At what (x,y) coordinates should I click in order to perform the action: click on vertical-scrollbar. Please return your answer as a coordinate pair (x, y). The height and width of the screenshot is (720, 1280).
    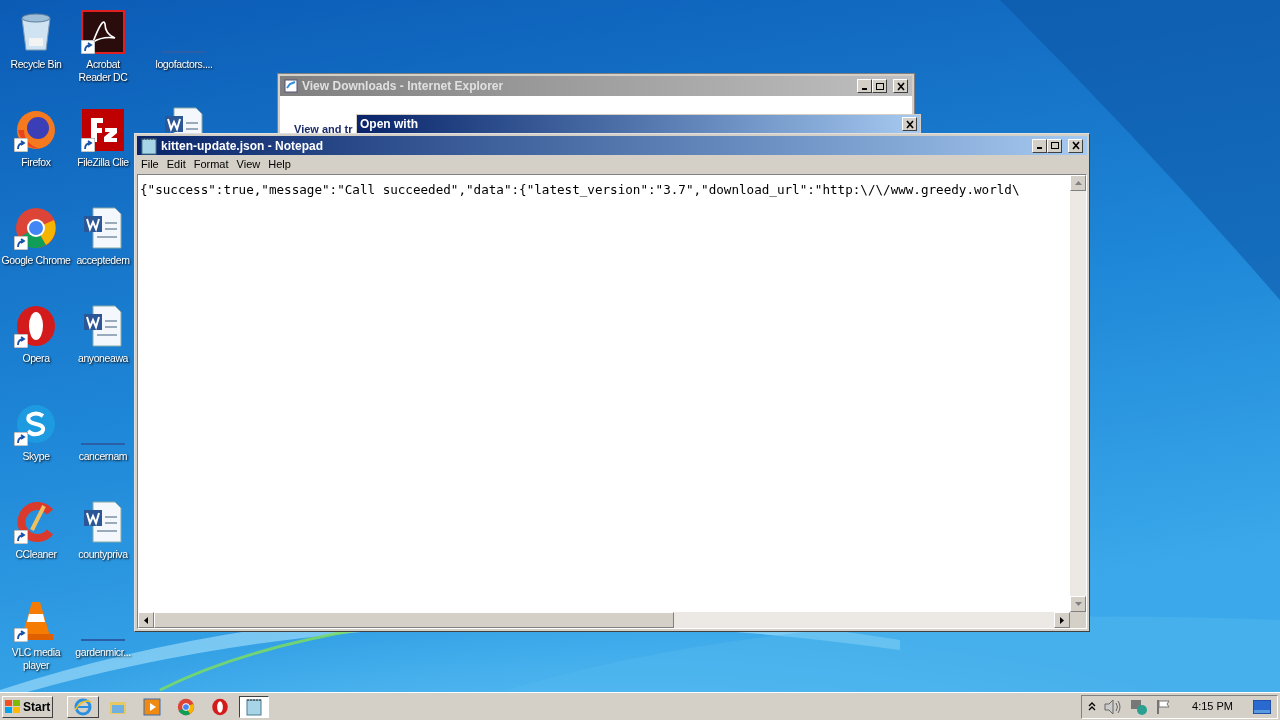
    Looking at the image, I should click on (1078, 393).